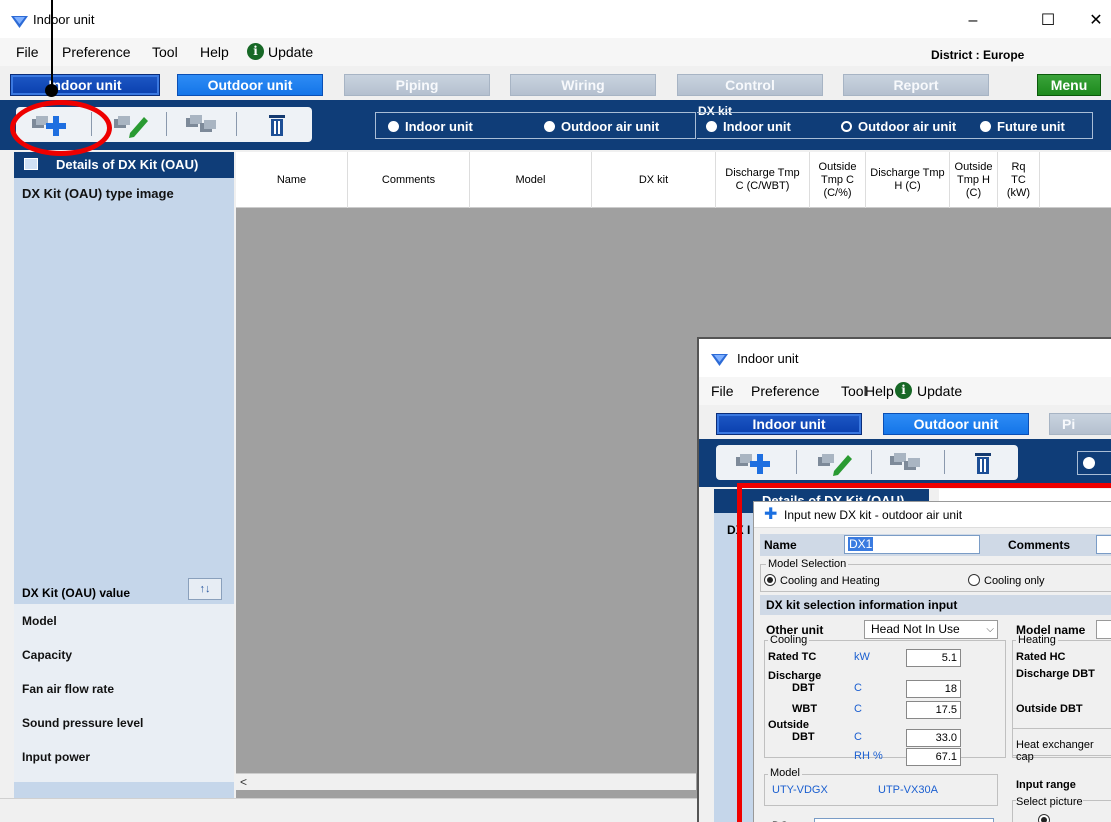  Describe the element at coordinates (61, 128) in the screenshot. I see `annotation-highlight-circle` at that location.